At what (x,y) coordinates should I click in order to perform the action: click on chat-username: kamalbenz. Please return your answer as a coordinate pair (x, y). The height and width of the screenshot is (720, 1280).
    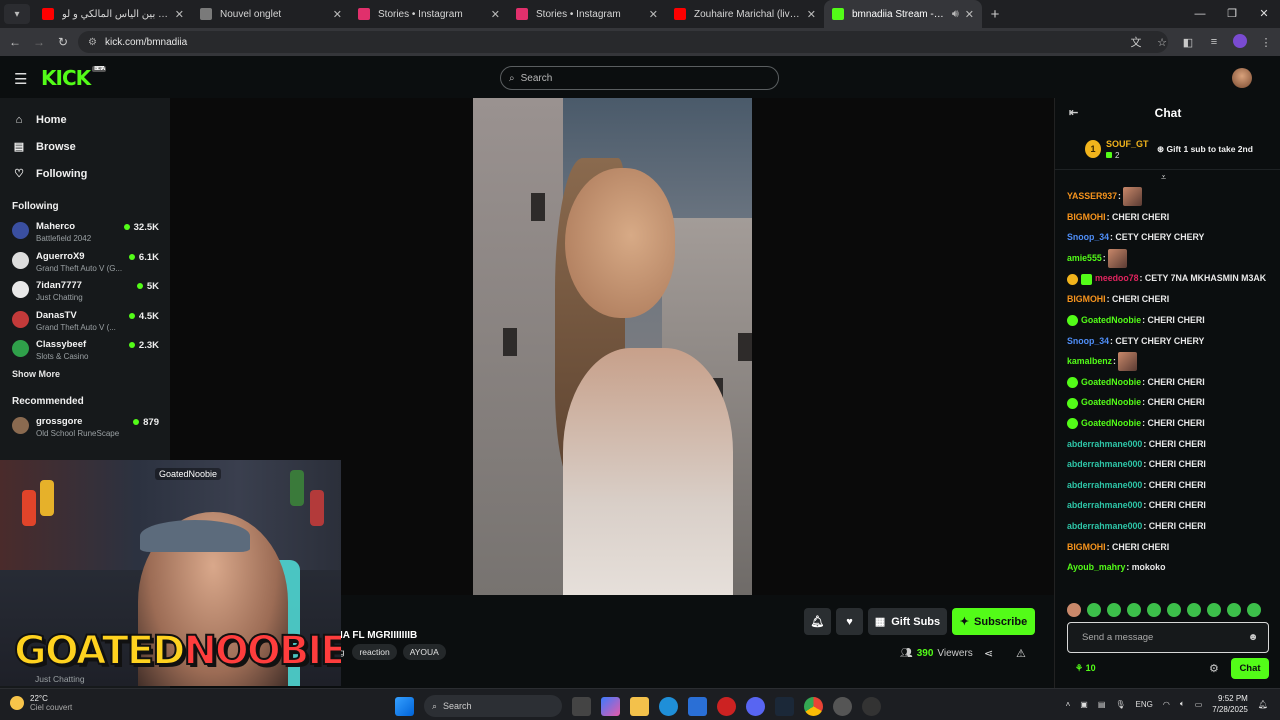
    Looking at the image, I should click on (1089, 361).